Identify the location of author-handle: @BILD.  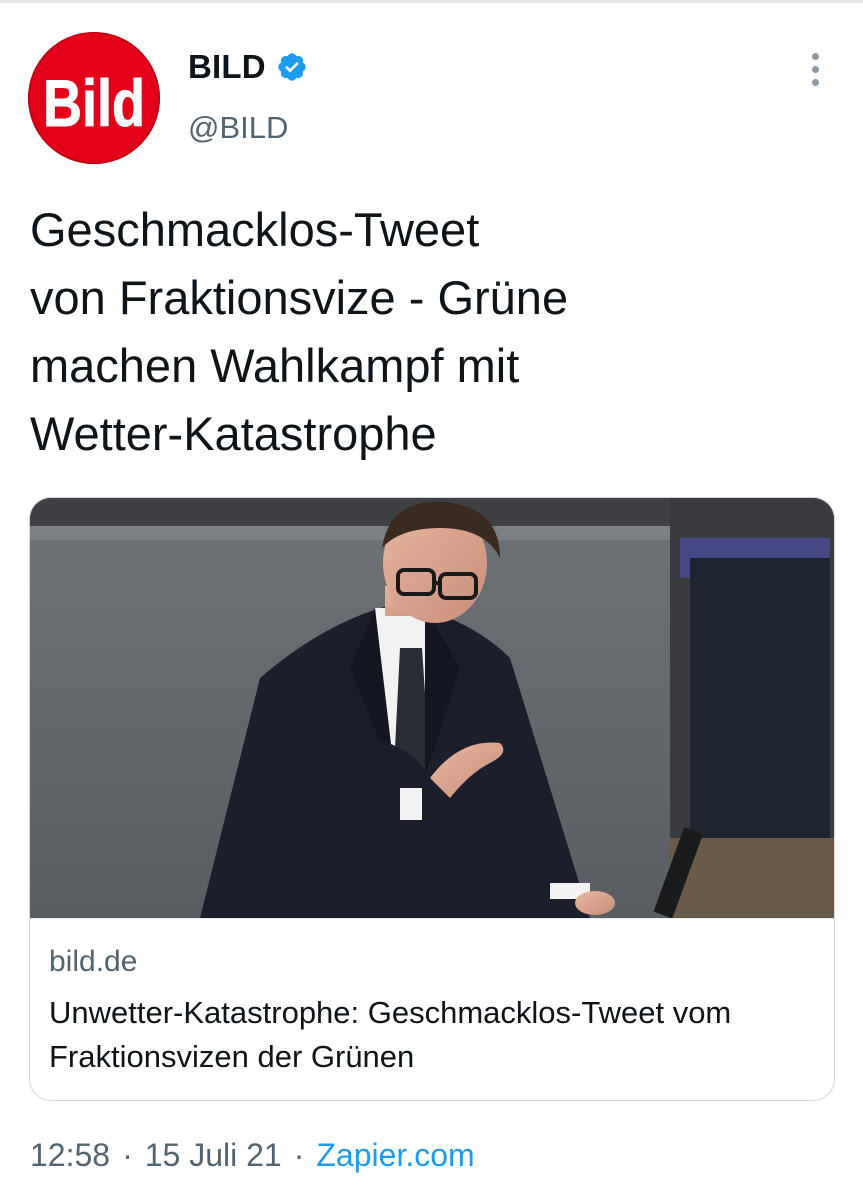
(238, 128).